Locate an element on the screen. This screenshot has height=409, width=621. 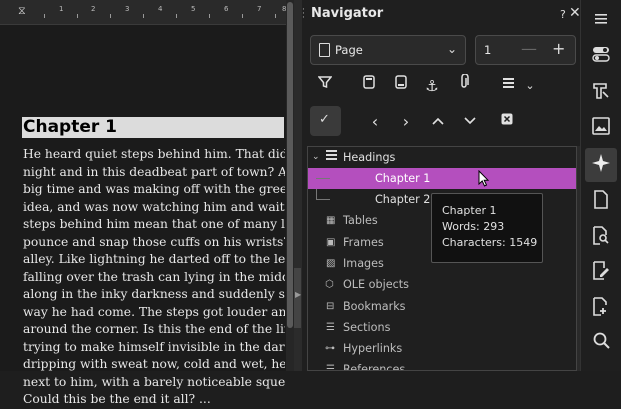
decrement-button: — is located at coordinates (529, 48).